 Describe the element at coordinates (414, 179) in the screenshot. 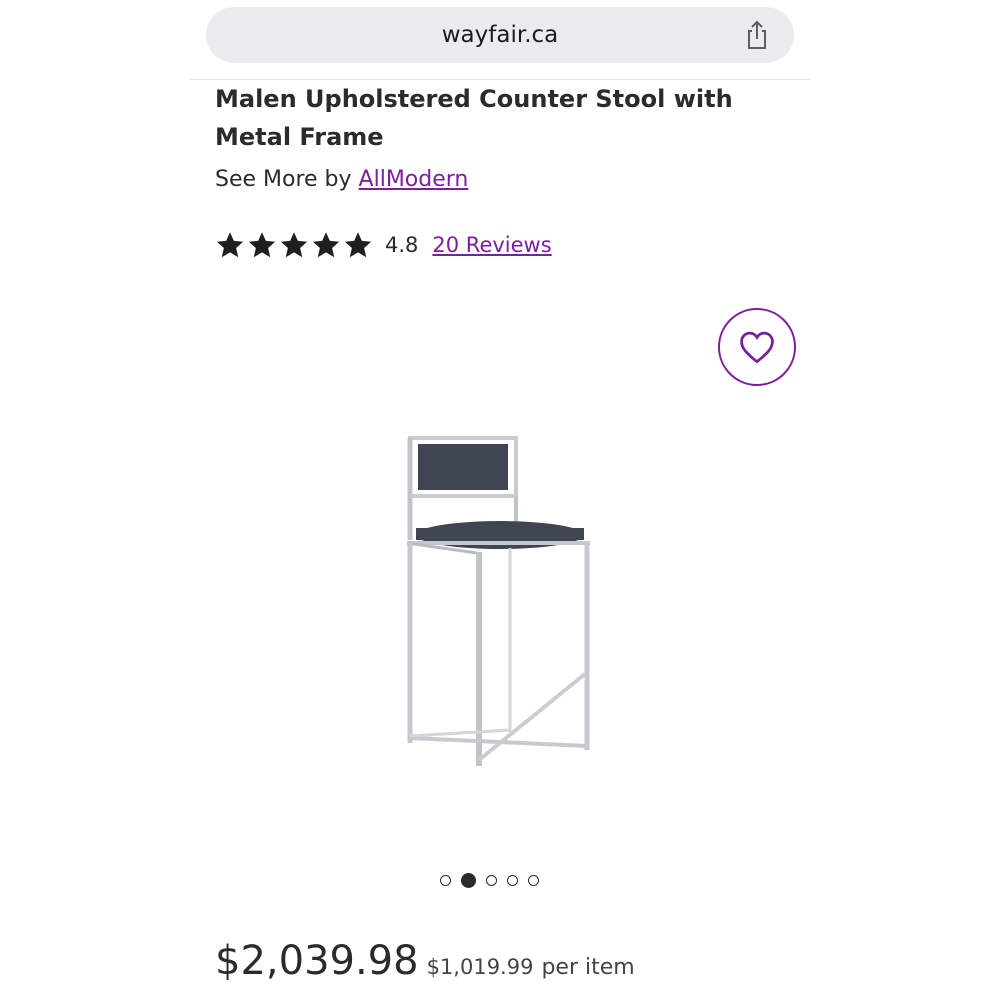

I see `brand-link: AllModern` at that location.